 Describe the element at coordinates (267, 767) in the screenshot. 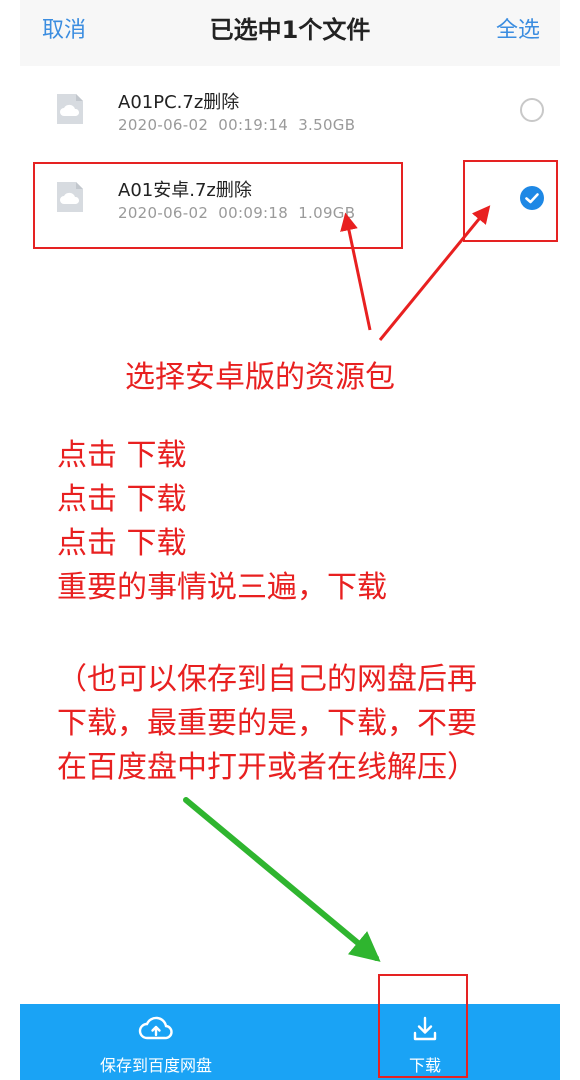

I see `annotation-note-line-3: 在百度盘中打开或者在线解压）` at that location.